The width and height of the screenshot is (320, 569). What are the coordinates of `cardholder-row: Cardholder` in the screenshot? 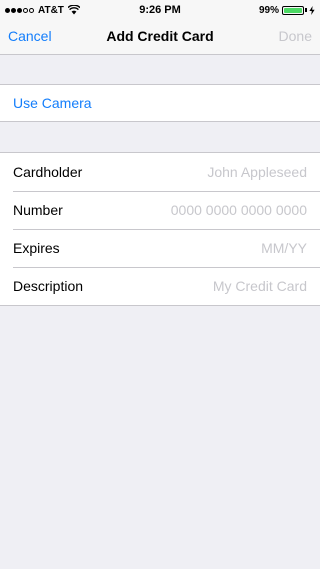 It's located at (160, 172).